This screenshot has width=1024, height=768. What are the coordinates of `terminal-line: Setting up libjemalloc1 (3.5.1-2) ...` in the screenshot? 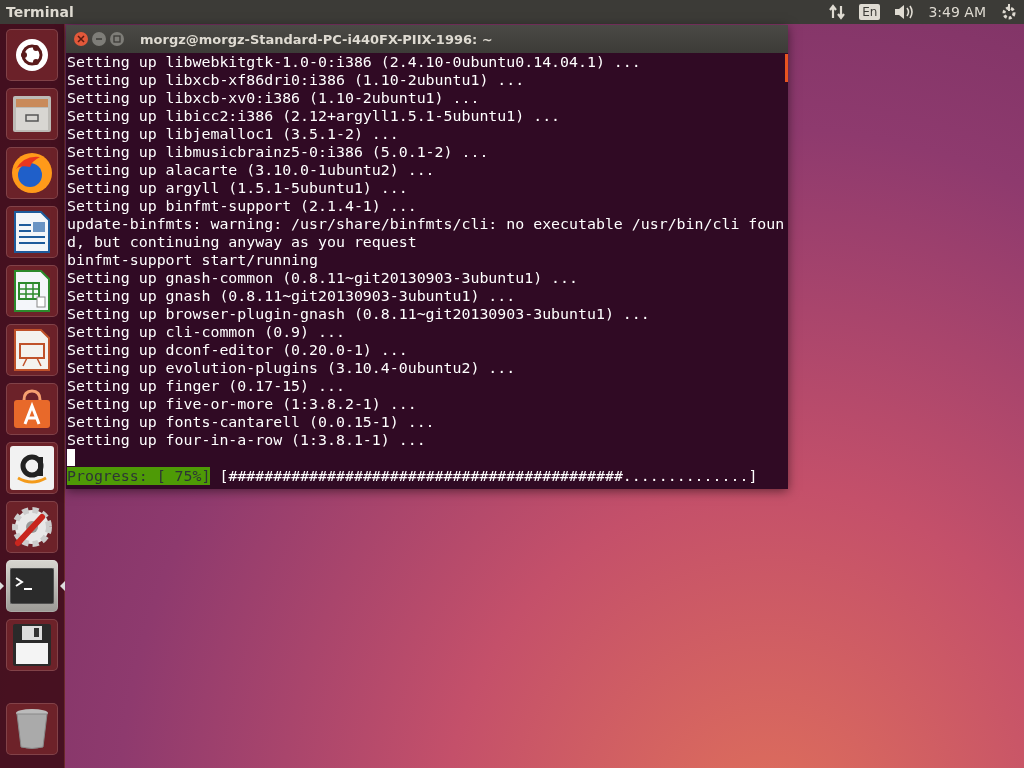 It's located at (233, 134).